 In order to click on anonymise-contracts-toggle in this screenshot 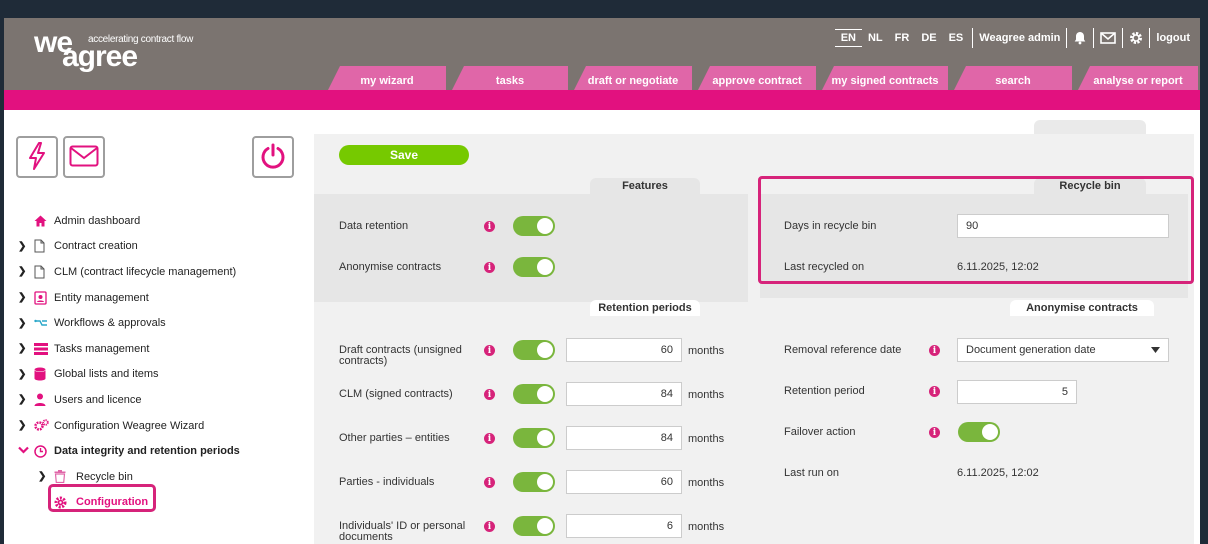, I will do `click(534, 267)`.